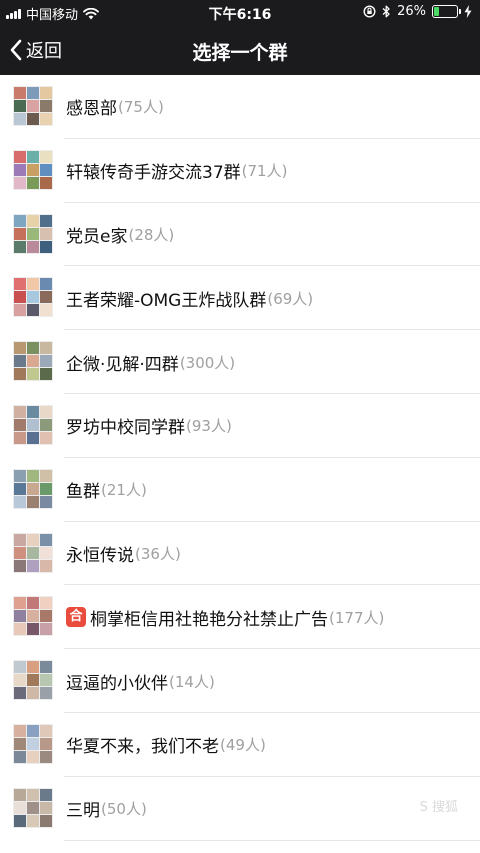  What do you see at coordinates (240, 681) in the screenshot?
I see `group-list-item: 逗逼的小伙伴 (14人)` at bounding box center [240, 681].